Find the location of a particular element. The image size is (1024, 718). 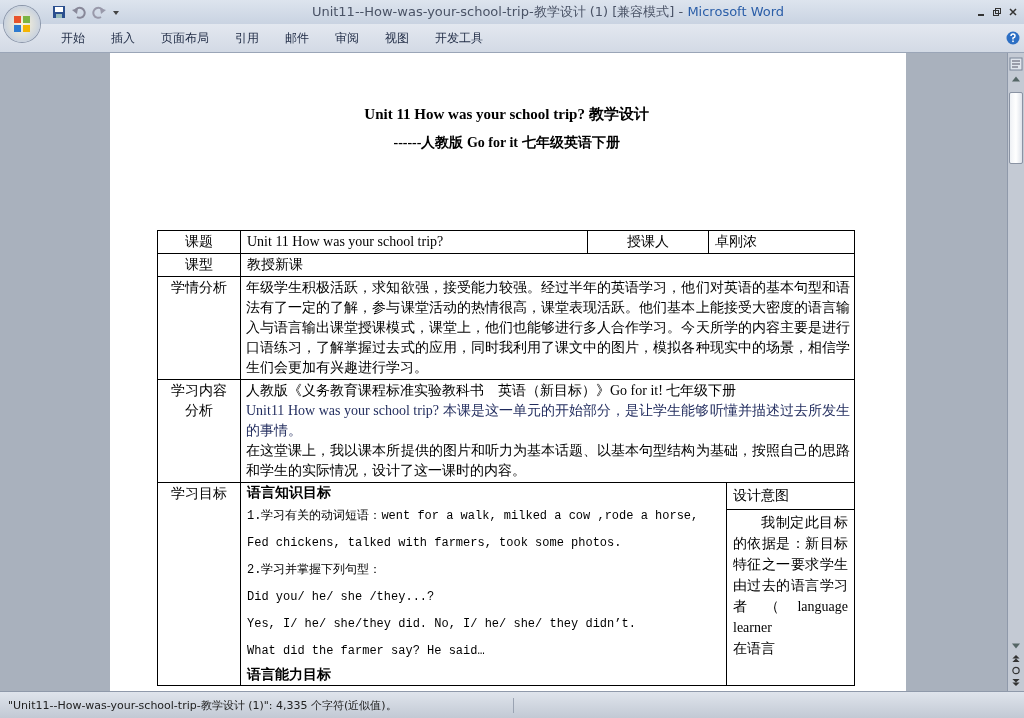

document-title: Unit 11 How was your school trip? 教学设计 is located at coordinates (506, 114).